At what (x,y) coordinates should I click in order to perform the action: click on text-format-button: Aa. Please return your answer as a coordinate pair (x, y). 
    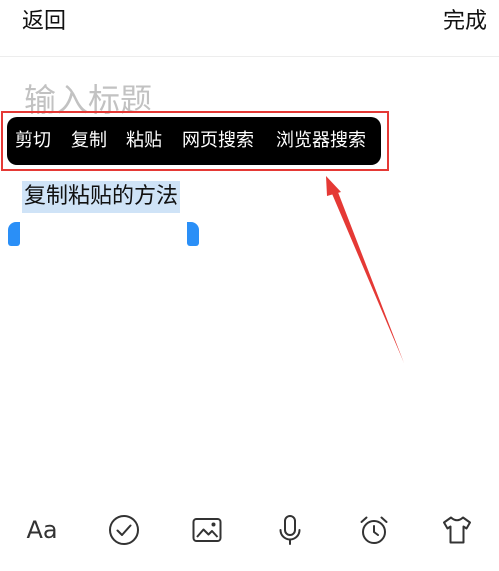
    Looking at the image, I should click on (42, 530).